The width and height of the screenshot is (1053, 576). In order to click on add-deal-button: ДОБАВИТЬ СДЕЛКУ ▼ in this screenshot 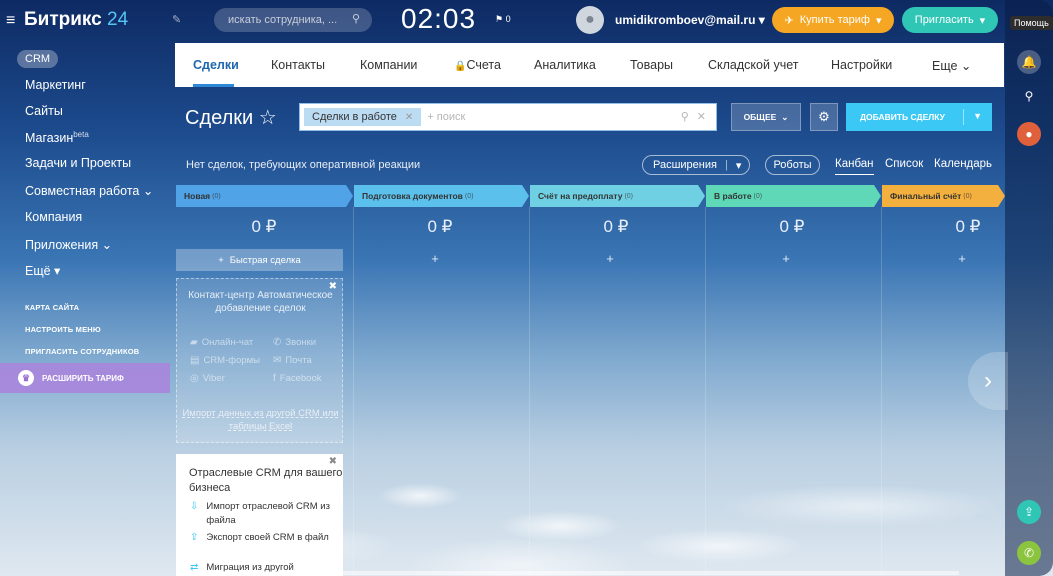, I will do `click(919, 117)`.